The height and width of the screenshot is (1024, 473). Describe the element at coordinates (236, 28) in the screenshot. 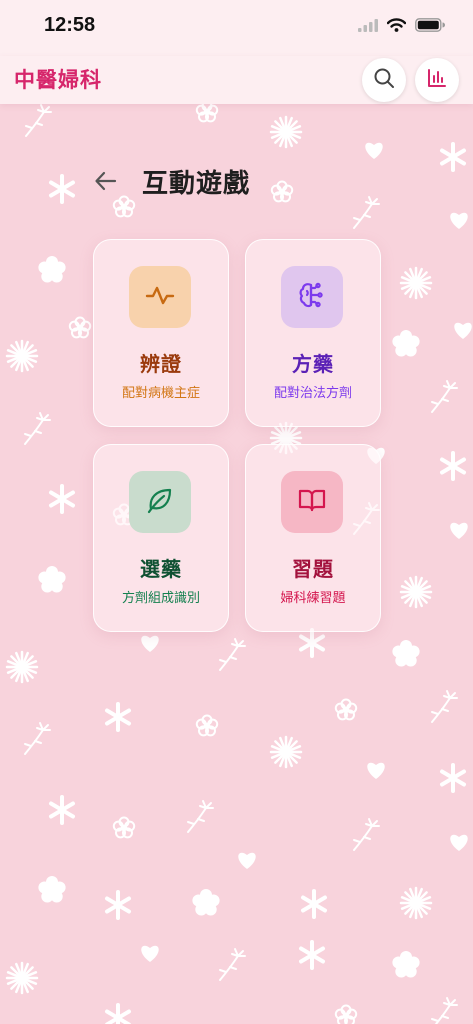

I see `status-bar: 12:58` at that location.